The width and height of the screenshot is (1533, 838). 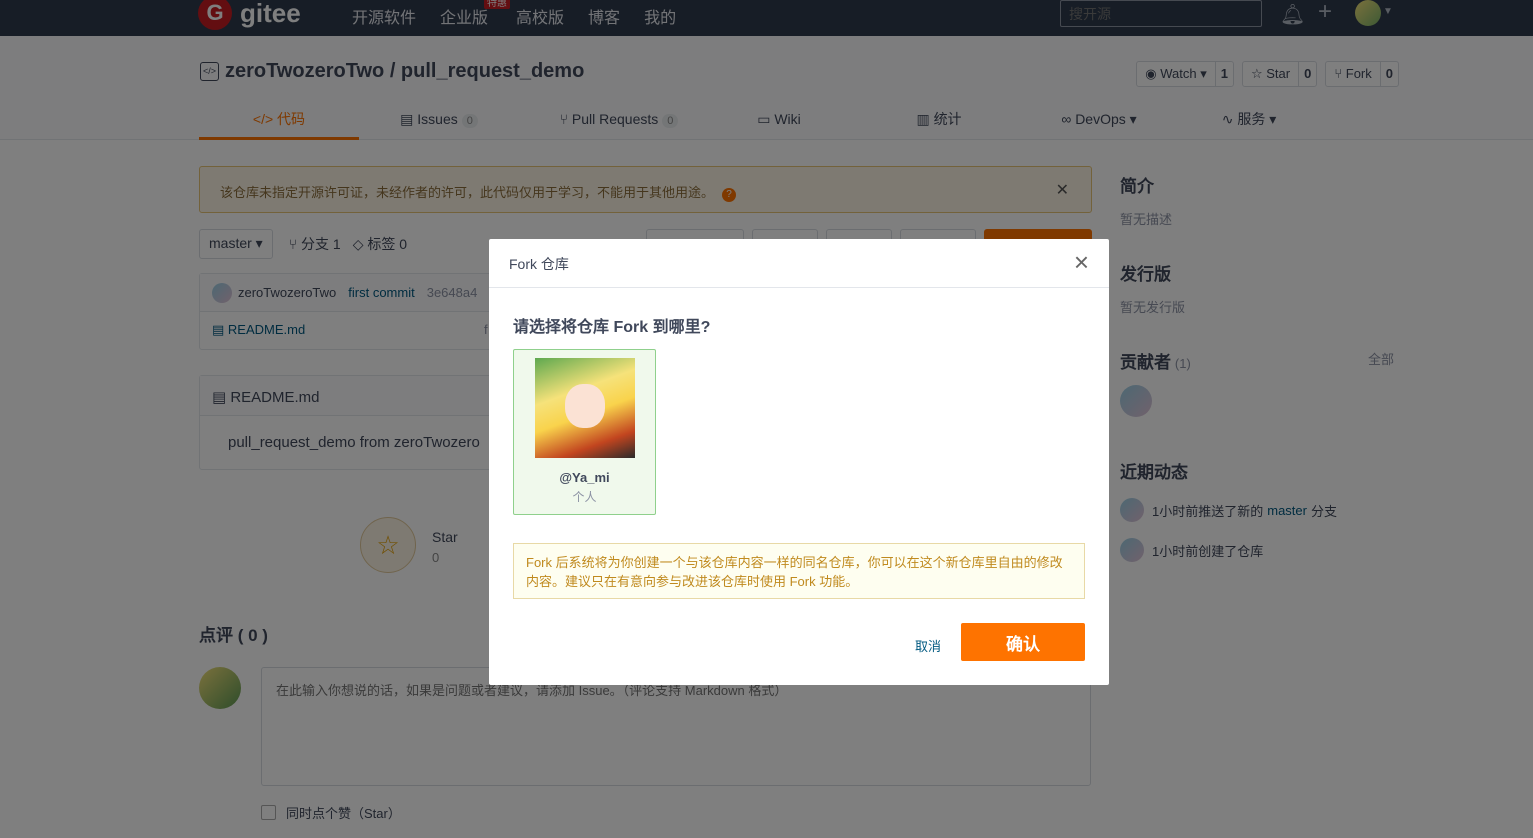 I want to click on modal-title: Fork 仓库, so click(x=799, y=263).